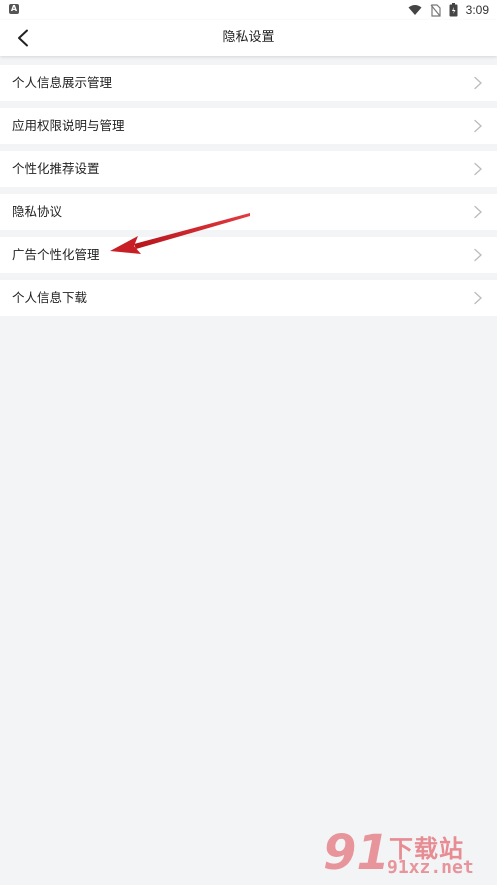  I want to click on status-icons: 3:09, so click(448, 10).